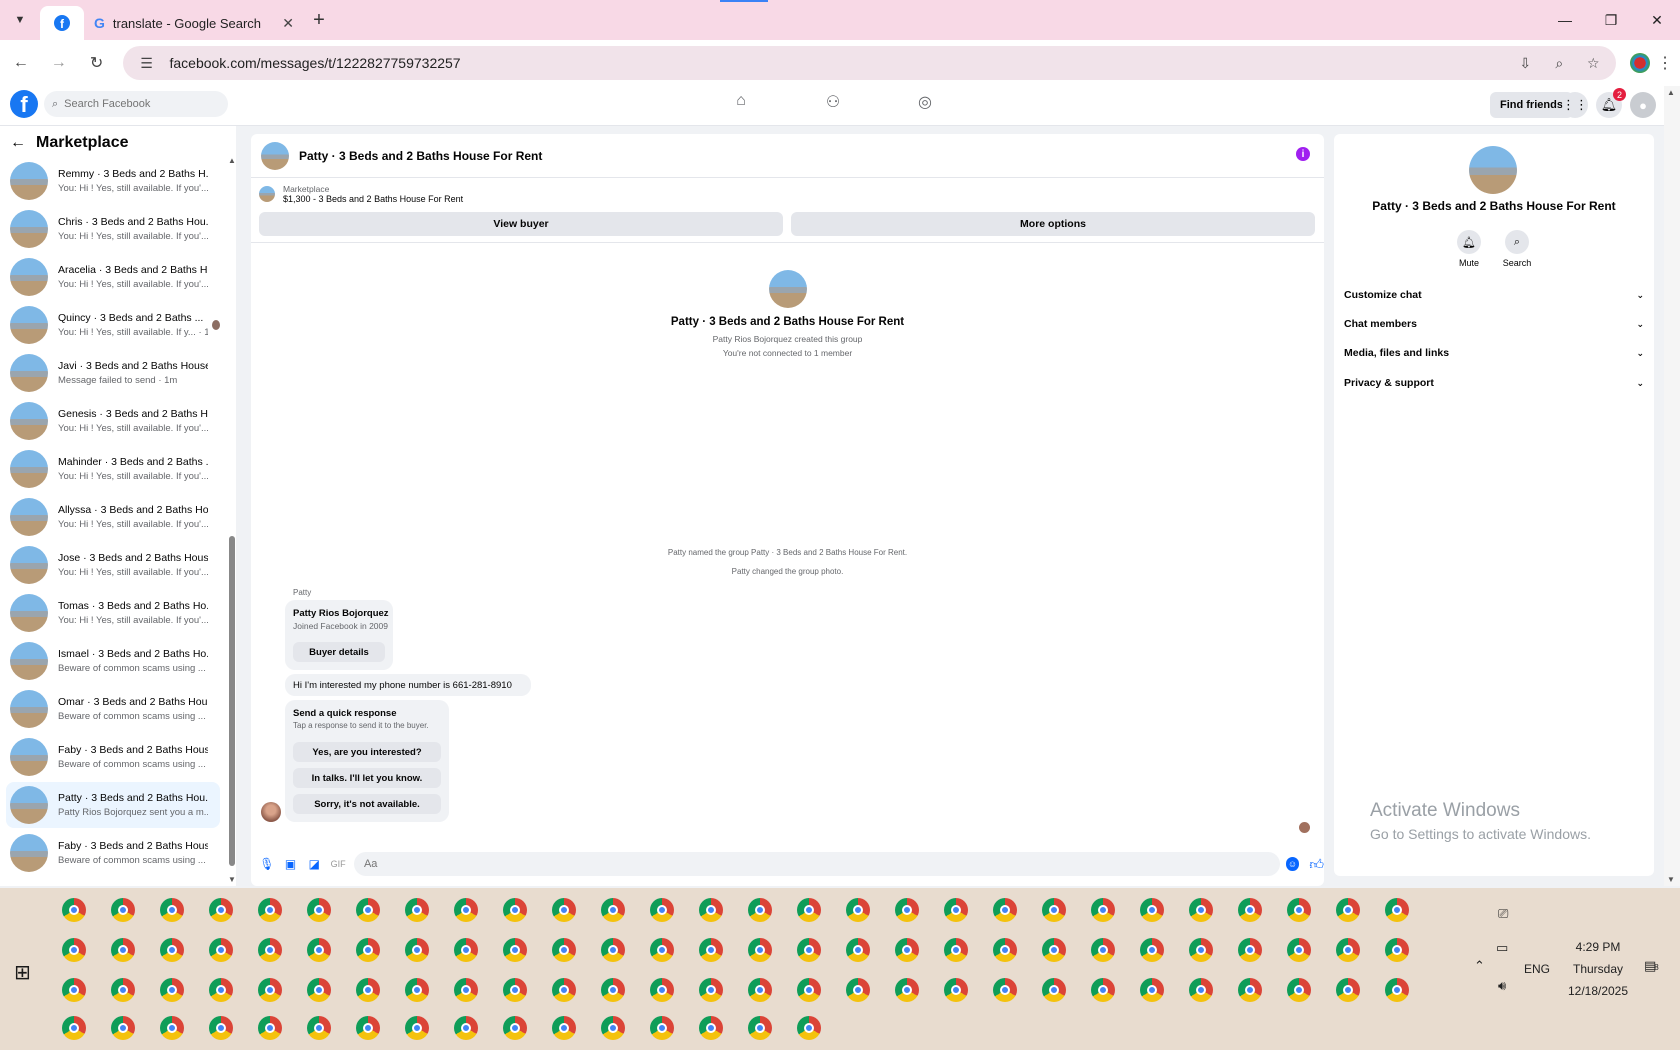  What do you see at coordinates (741, 102) in the screenshot?
I see `home-icon: ⌂` at bounding box center [741, 102].